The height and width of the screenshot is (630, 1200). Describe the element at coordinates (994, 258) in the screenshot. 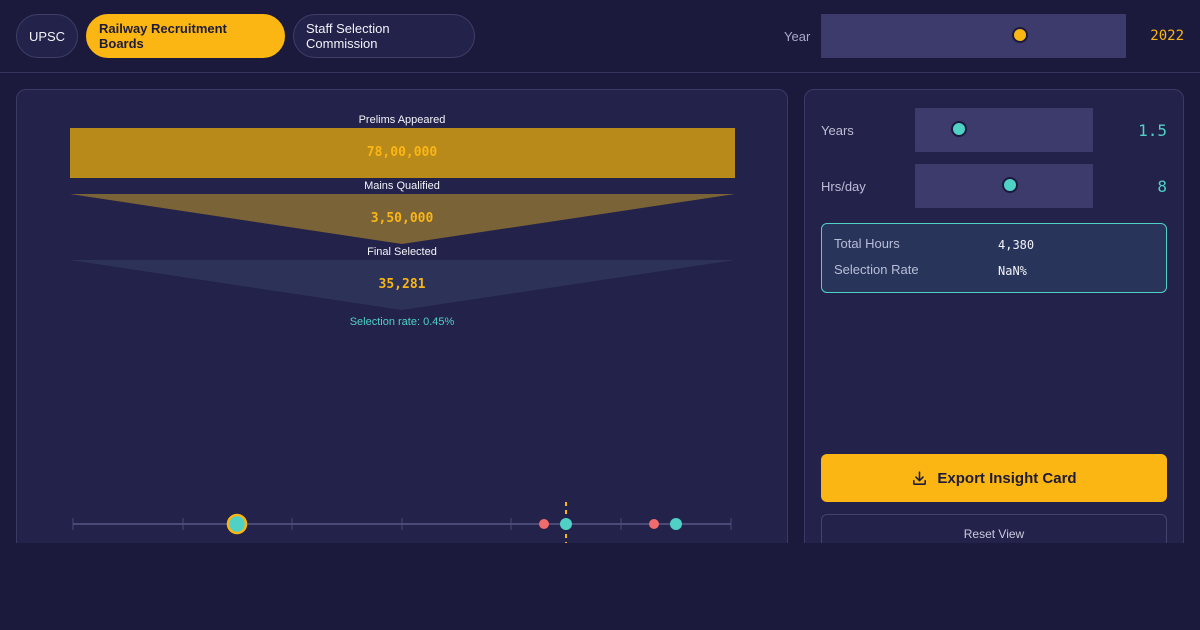

I see `stats-box: Total Hours 4,380 Selection Rate NaN%` at that location.